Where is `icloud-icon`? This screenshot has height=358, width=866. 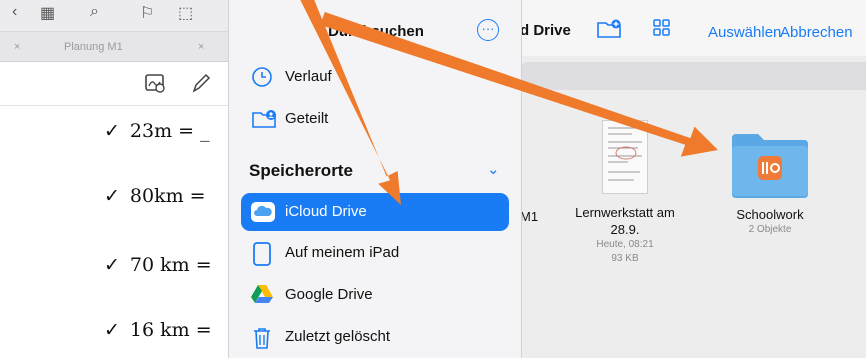
icloud-icon is located at coordinates (263, 212).